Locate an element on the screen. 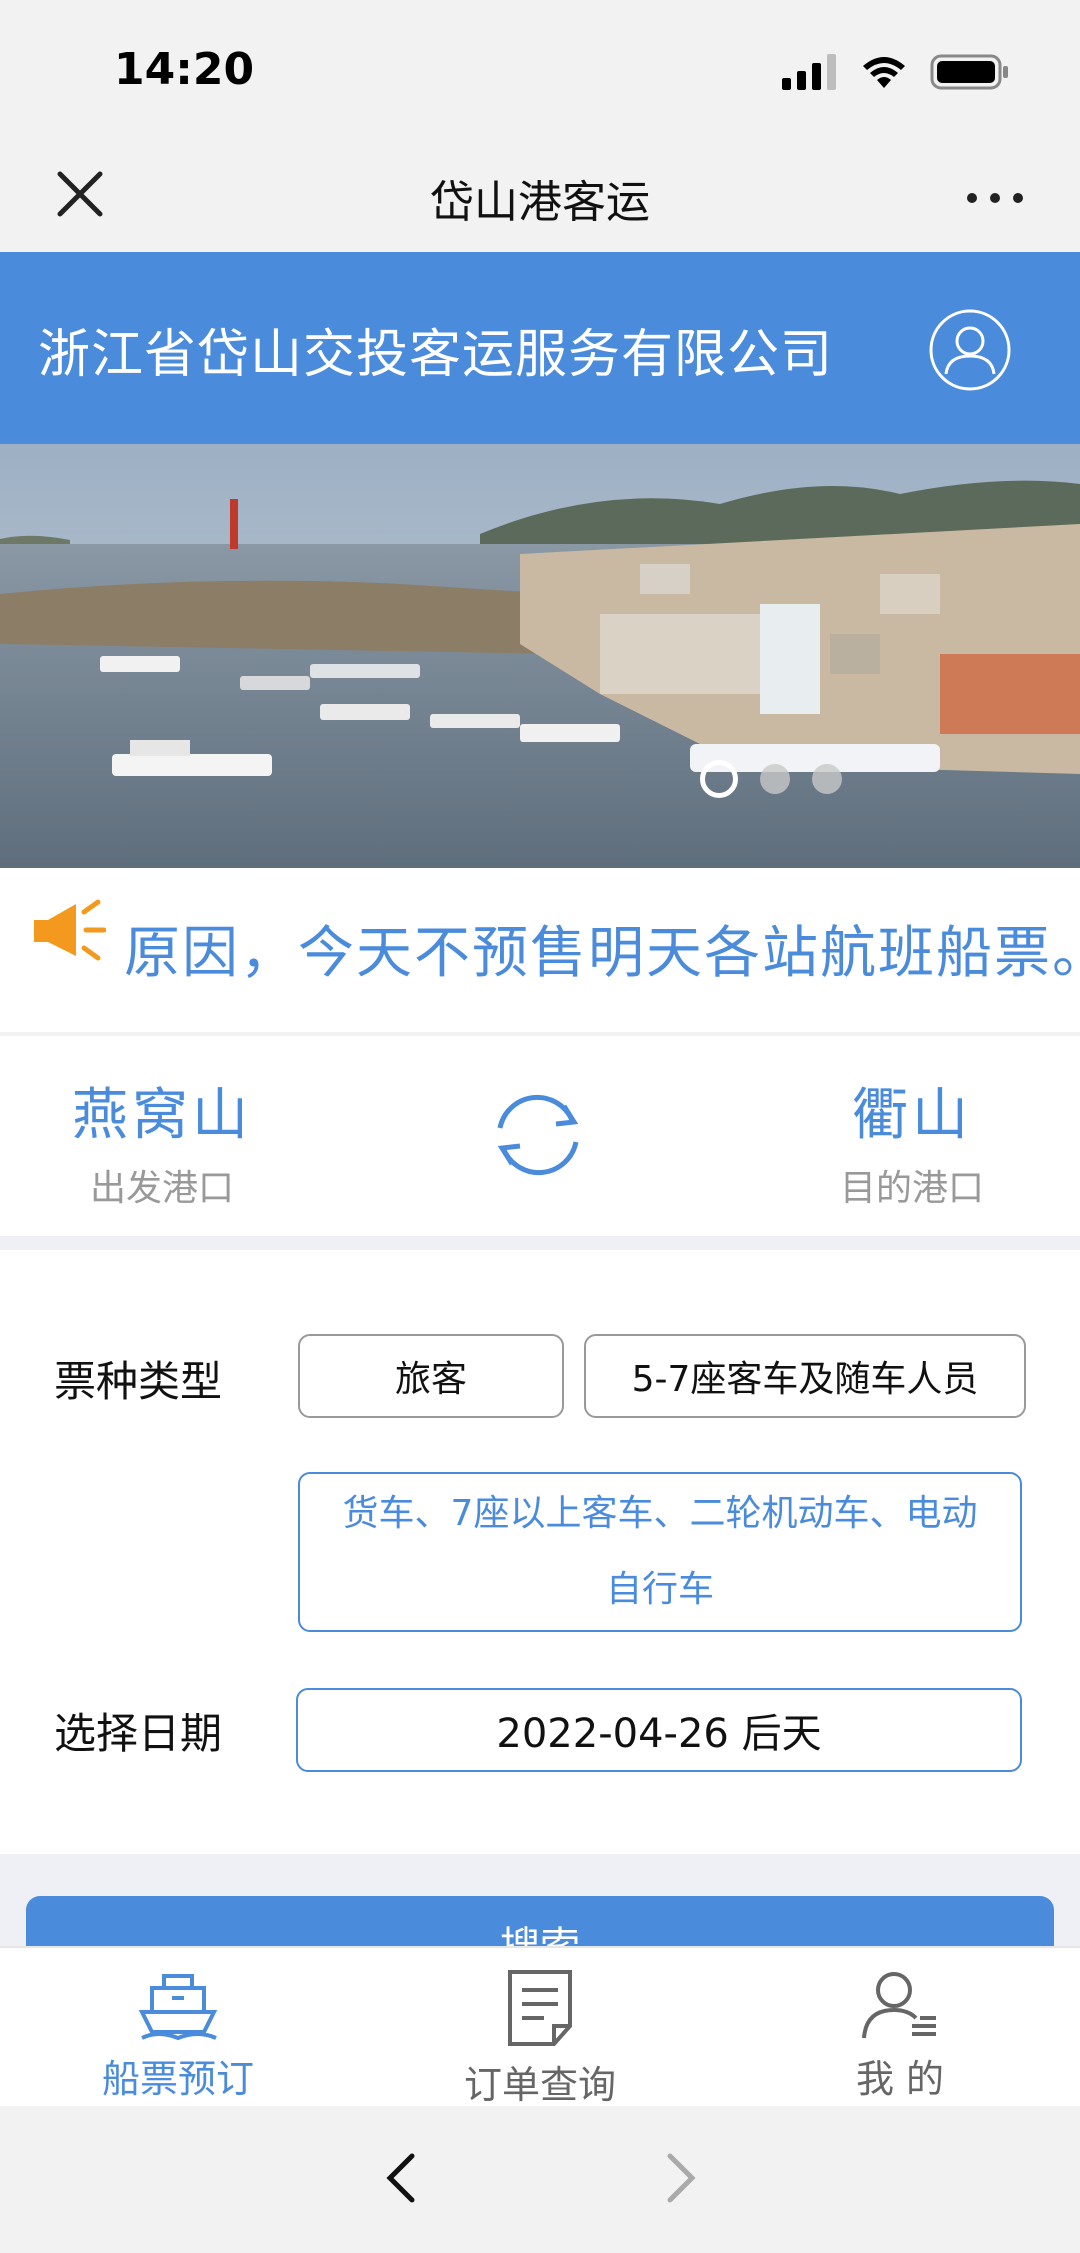  departure-port-label: 出发港口 is located at coordinates (161, 1188).